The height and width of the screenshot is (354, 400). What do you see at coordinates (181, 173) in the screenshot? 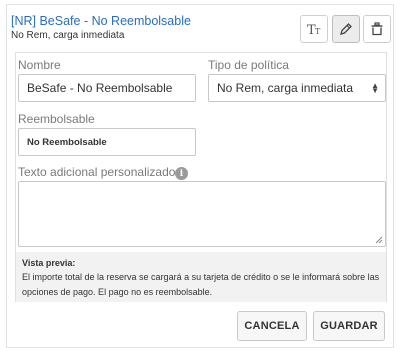
I see `info-icon: i` at bounding box center [181, 173].